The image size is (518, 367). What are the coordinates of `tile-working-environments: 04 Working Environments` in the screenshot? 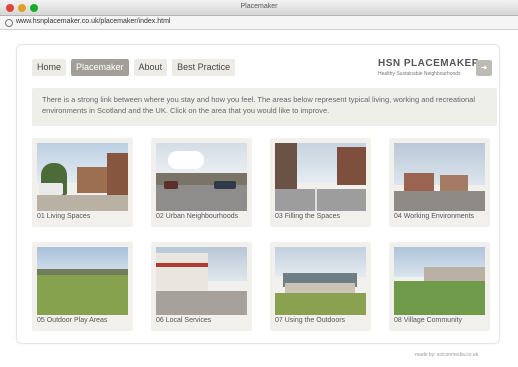 It's located at (439, 182).